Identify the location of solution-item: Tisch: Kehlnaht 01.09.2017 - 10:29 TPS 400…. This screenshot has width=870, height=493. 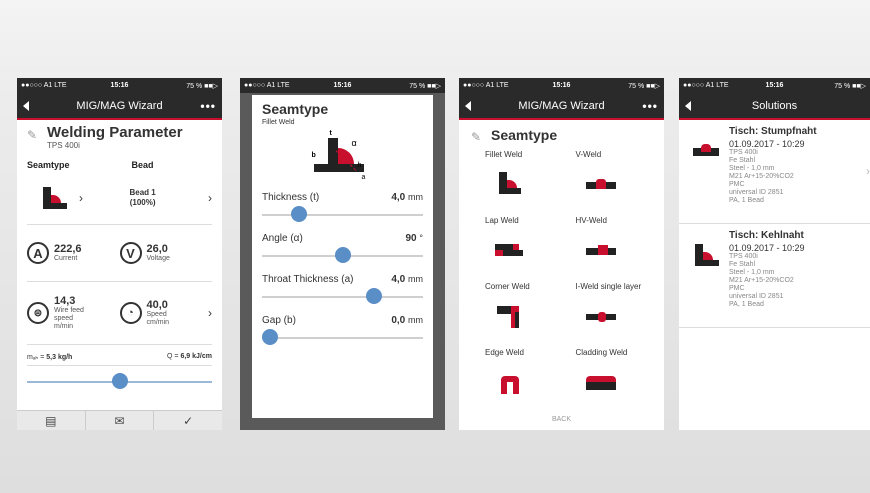
(774, 276).